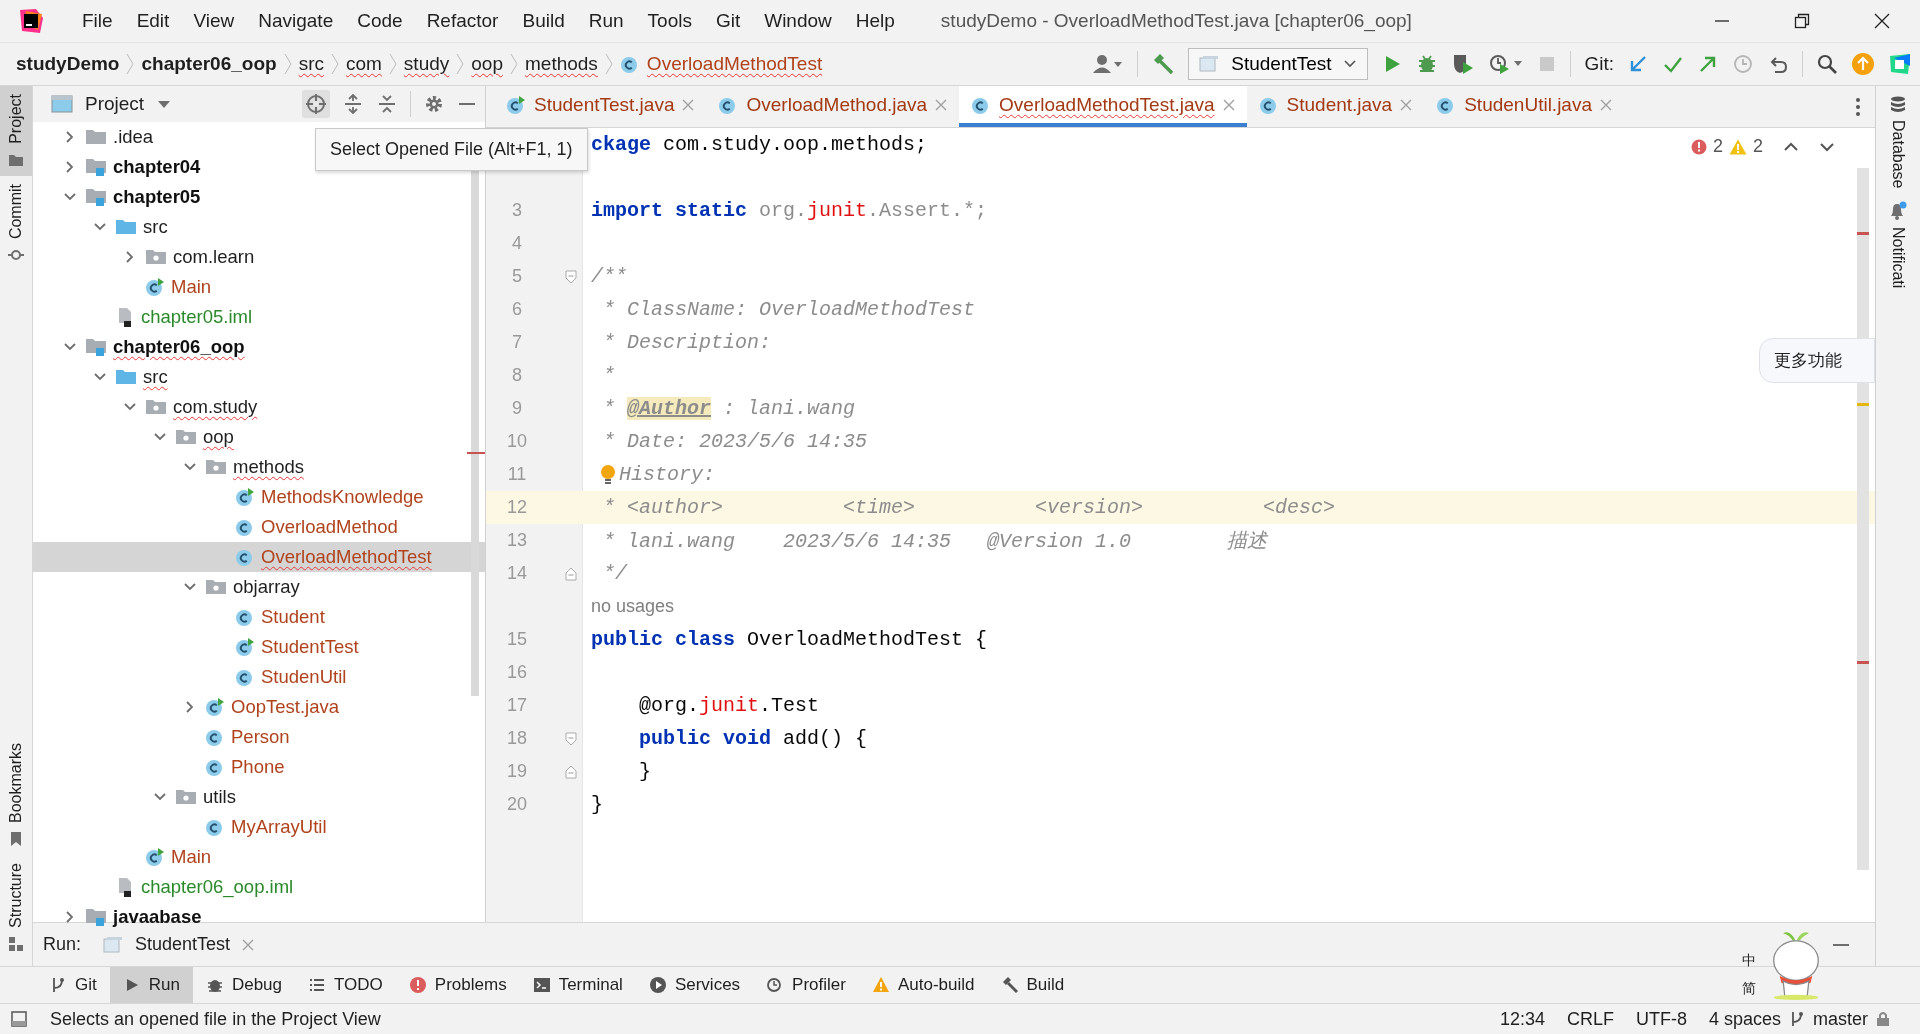 Image resolution: width=1920 pixels, height=1034 pixels. What do you see at coordinates (259, 557) in the screenshot?
I see `tree-item: OverloadMethodTest` at bounding box center [259, 557].